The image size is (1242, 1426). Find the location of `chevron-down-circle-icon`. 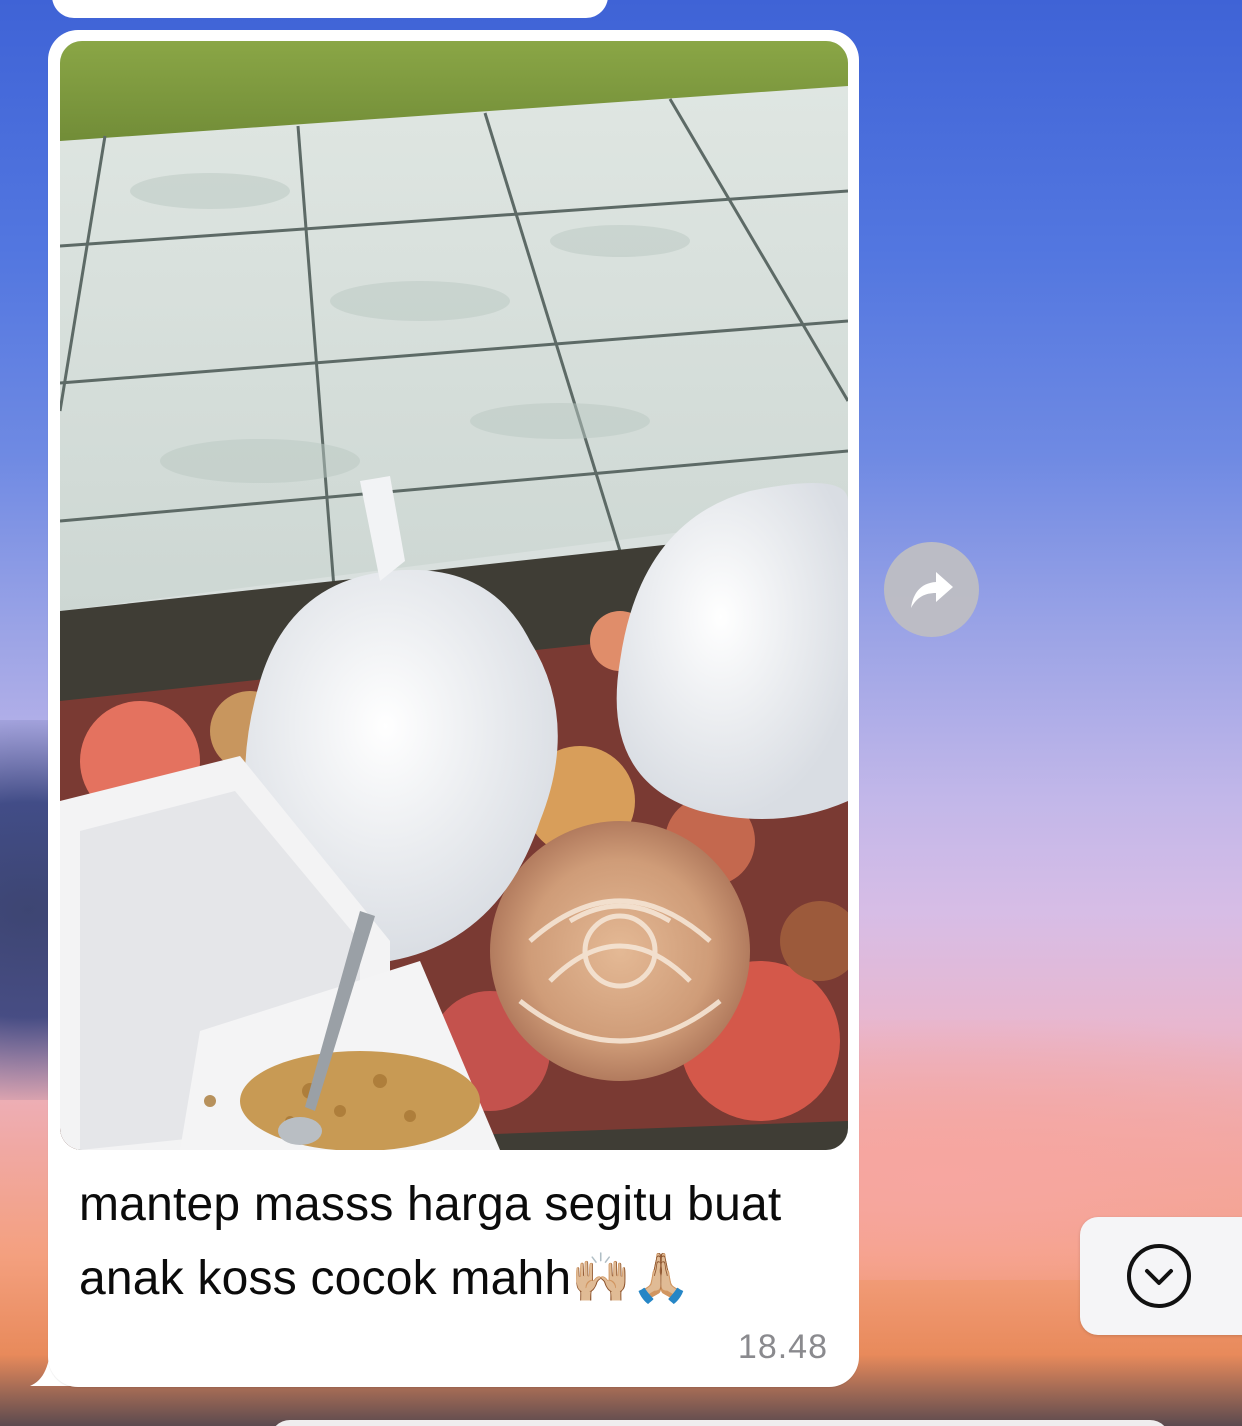

chevron-down-circle-icon is located at coordinates (1159, 1276).